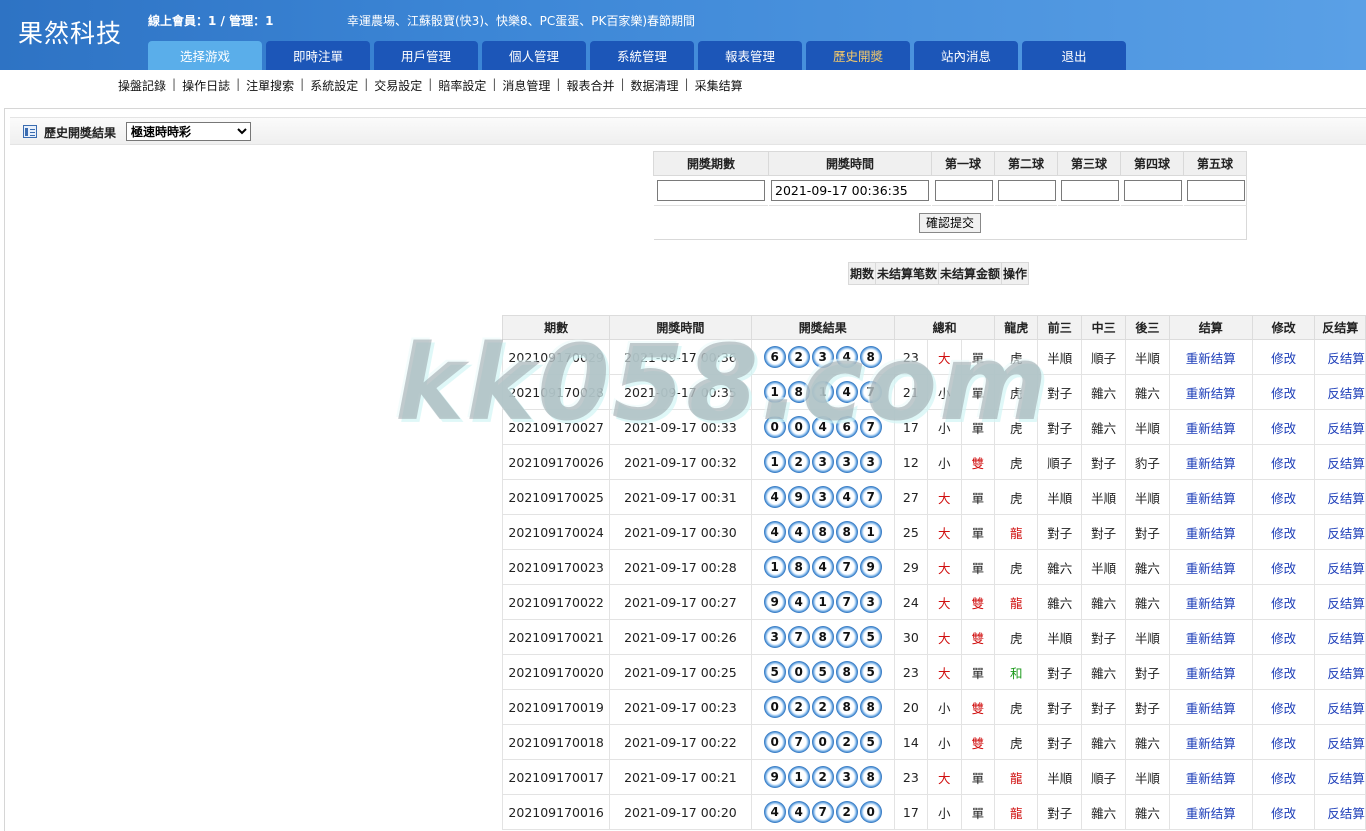 The height and width of the screenshot is (831, 1366). I want to click on tab-user-management: 用戶管理, so click(426, 55).